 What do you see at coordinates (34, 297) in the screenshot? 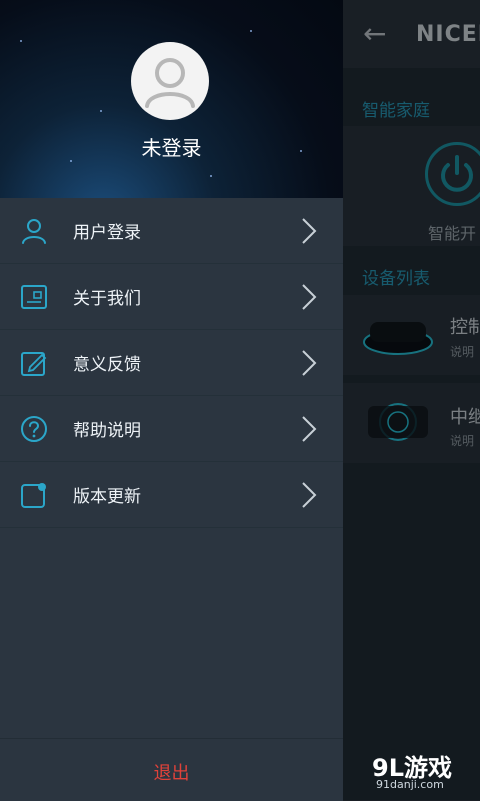
I see `about-icon` at bounding box center [34, 297].